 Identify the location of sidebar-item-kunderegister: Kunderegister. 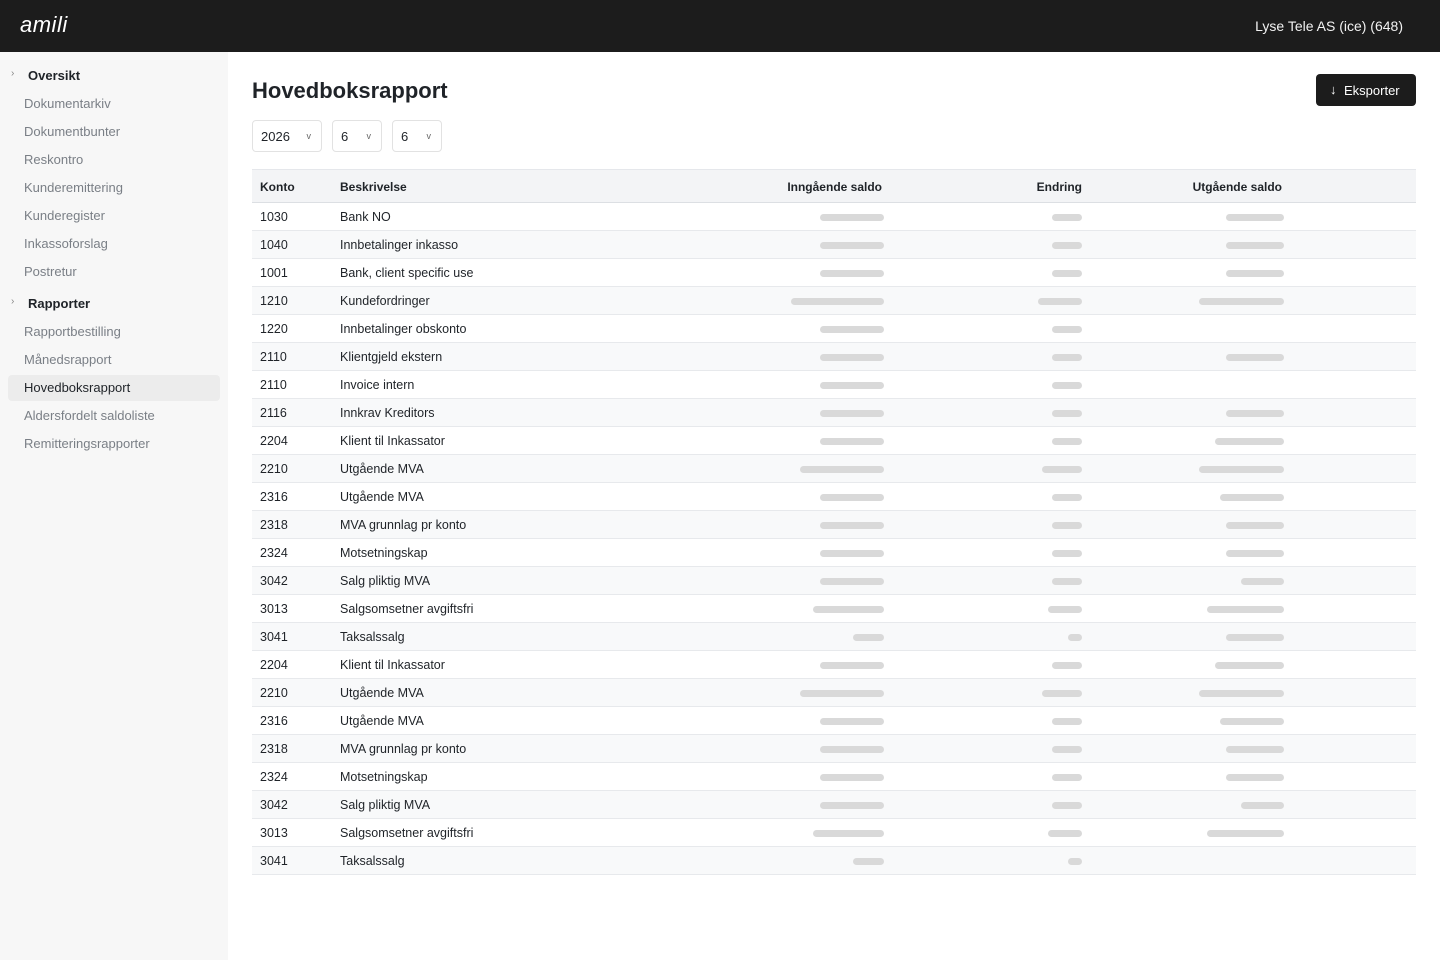
(114, 216).